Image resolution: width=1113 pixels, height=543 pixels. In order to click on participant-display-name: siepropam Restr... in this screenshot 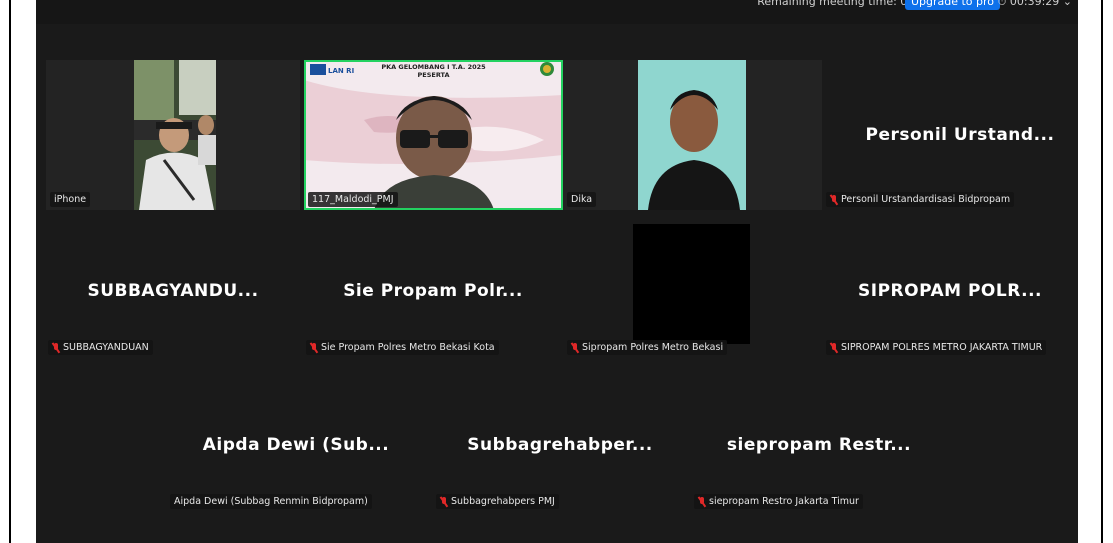, I will do `click(819, 445)`.